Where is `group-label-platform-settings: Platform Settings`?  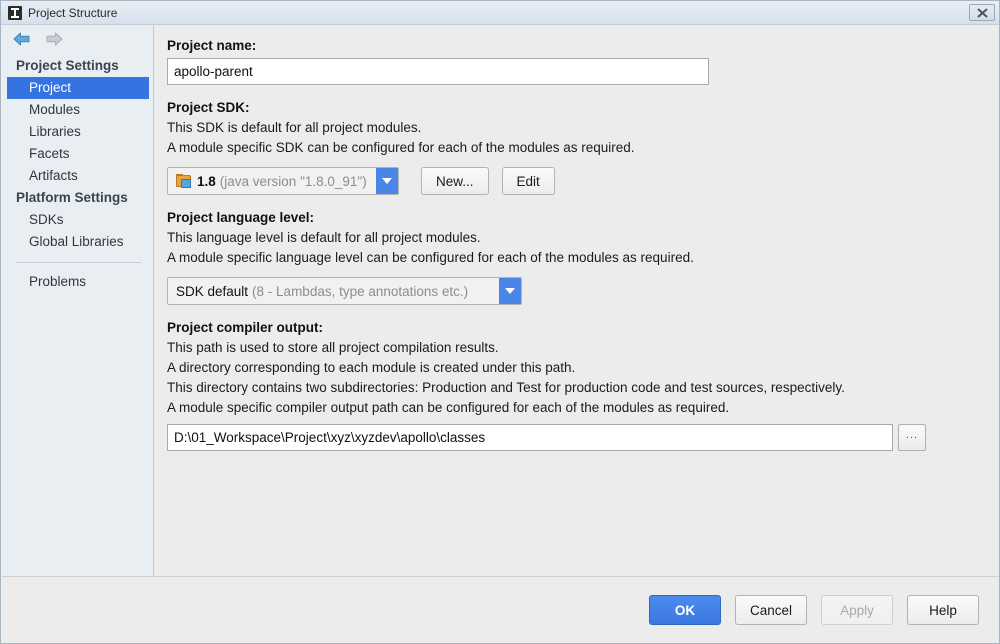
group-label-platform-settings: Platform Settings is located at coordinates (72, 197).